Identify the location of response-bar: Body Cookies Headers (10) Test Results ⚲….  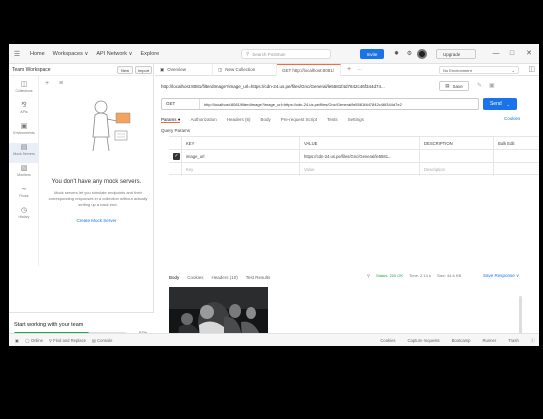
(354, 277).